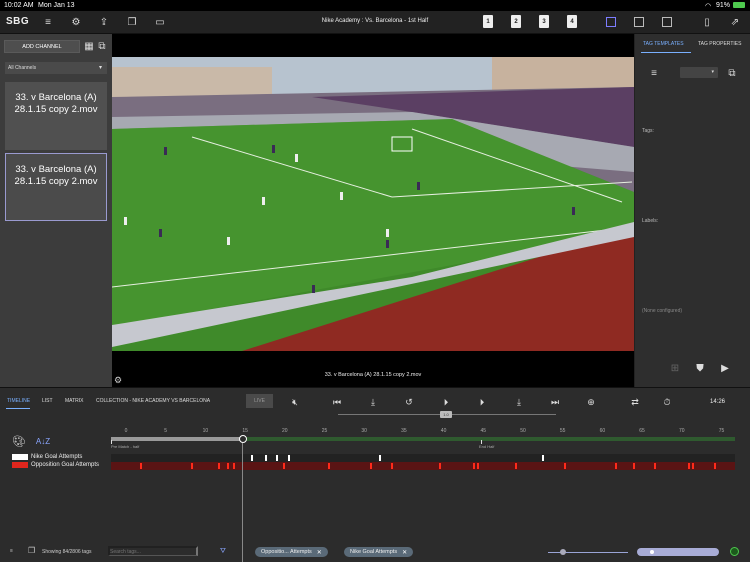 The height and width of the screenshot is (562, 750). I want to click on timeline-row-opposition, so click(423, 466).